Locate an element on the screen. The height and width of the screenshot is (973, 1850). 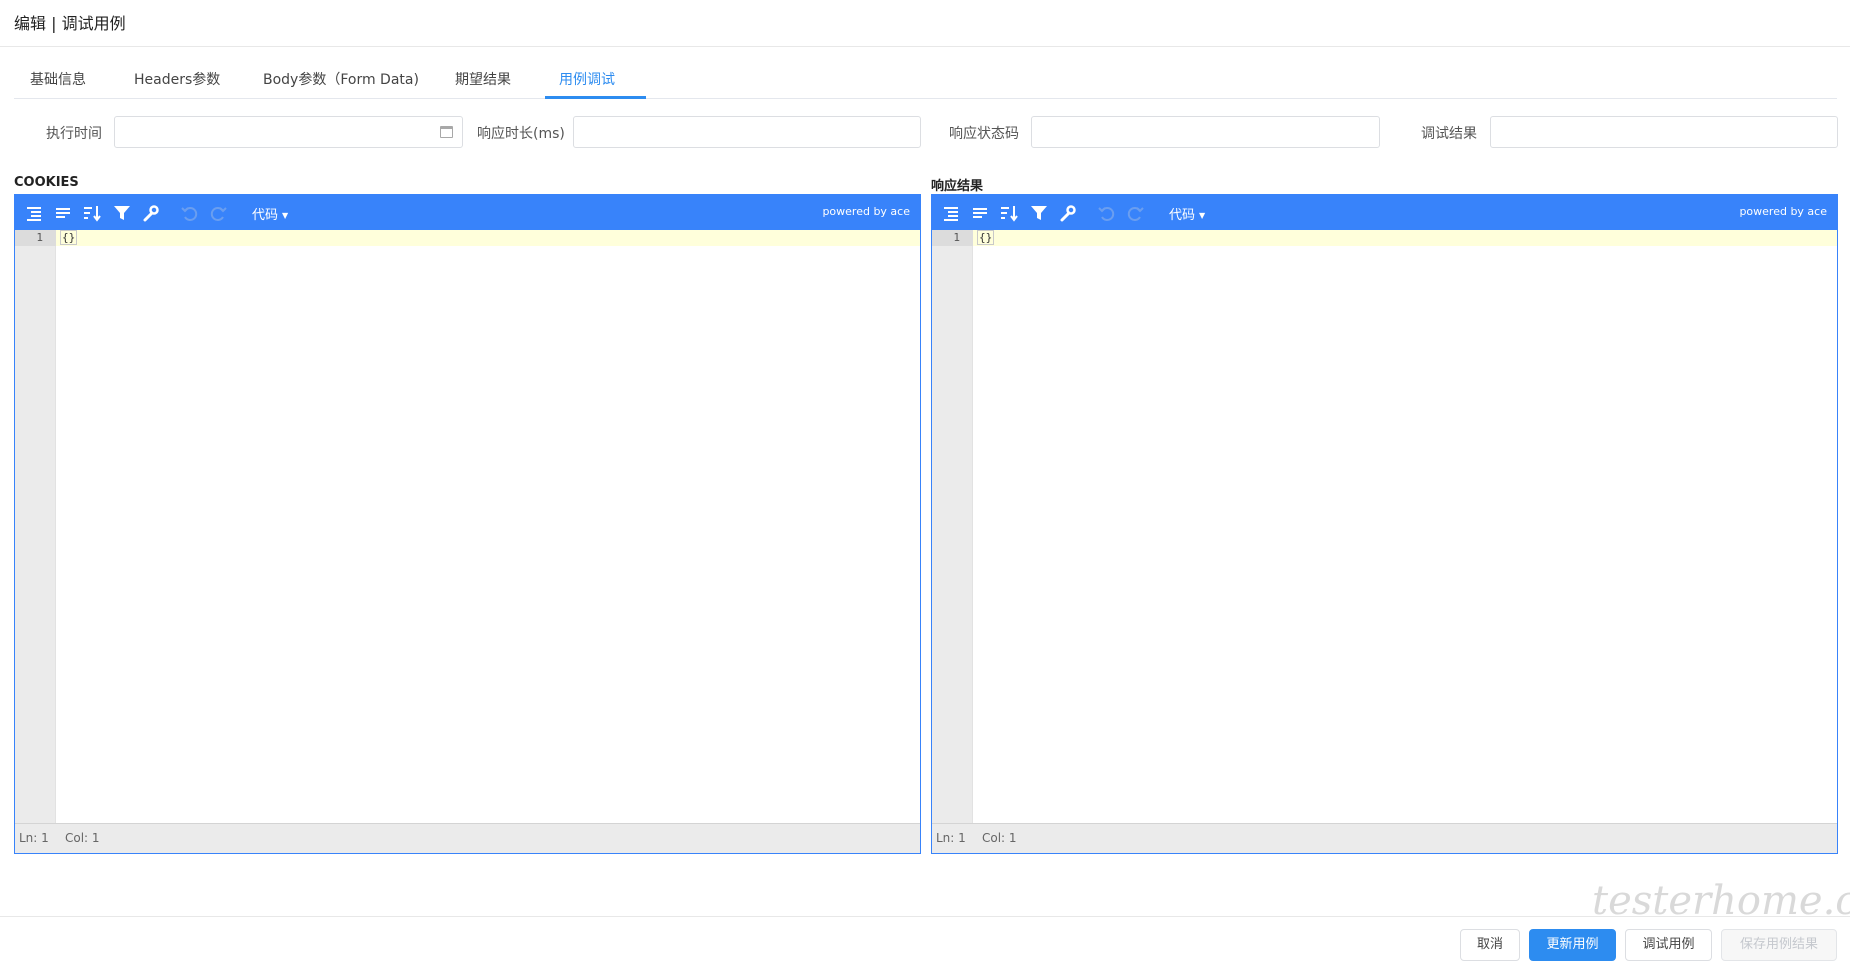
debug-result-input is located at coordinates (1664, 132).